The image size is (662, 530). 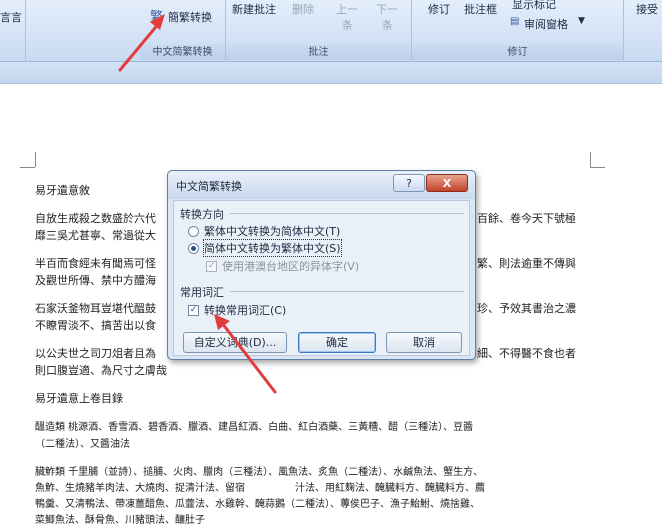 I want to click on ribbon-group-changes: 接受, so click(x=643, y=31).